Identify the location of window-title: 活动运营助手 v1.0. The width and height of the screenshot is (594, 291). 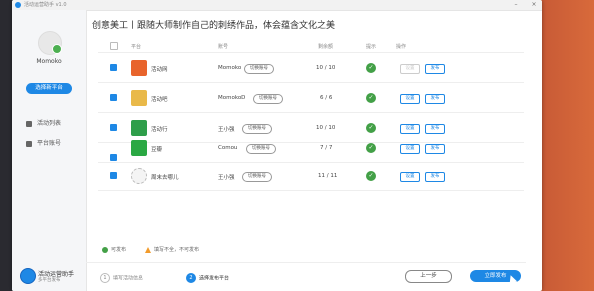
(45, 5).